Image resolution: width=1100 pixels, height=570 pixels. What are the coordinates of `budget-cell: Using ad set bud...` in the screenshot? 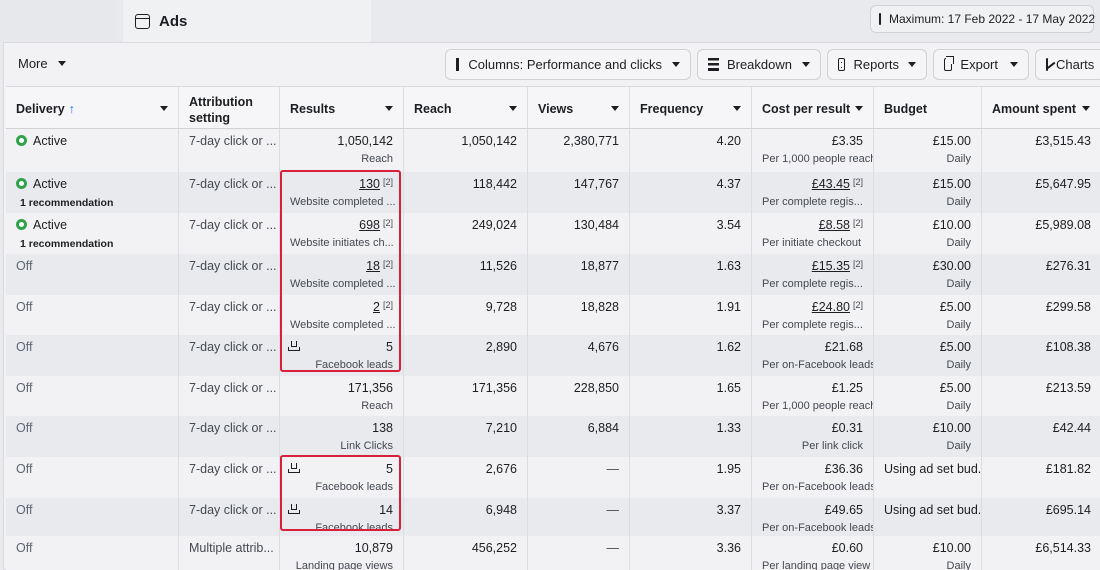 It's located at (928, 477).